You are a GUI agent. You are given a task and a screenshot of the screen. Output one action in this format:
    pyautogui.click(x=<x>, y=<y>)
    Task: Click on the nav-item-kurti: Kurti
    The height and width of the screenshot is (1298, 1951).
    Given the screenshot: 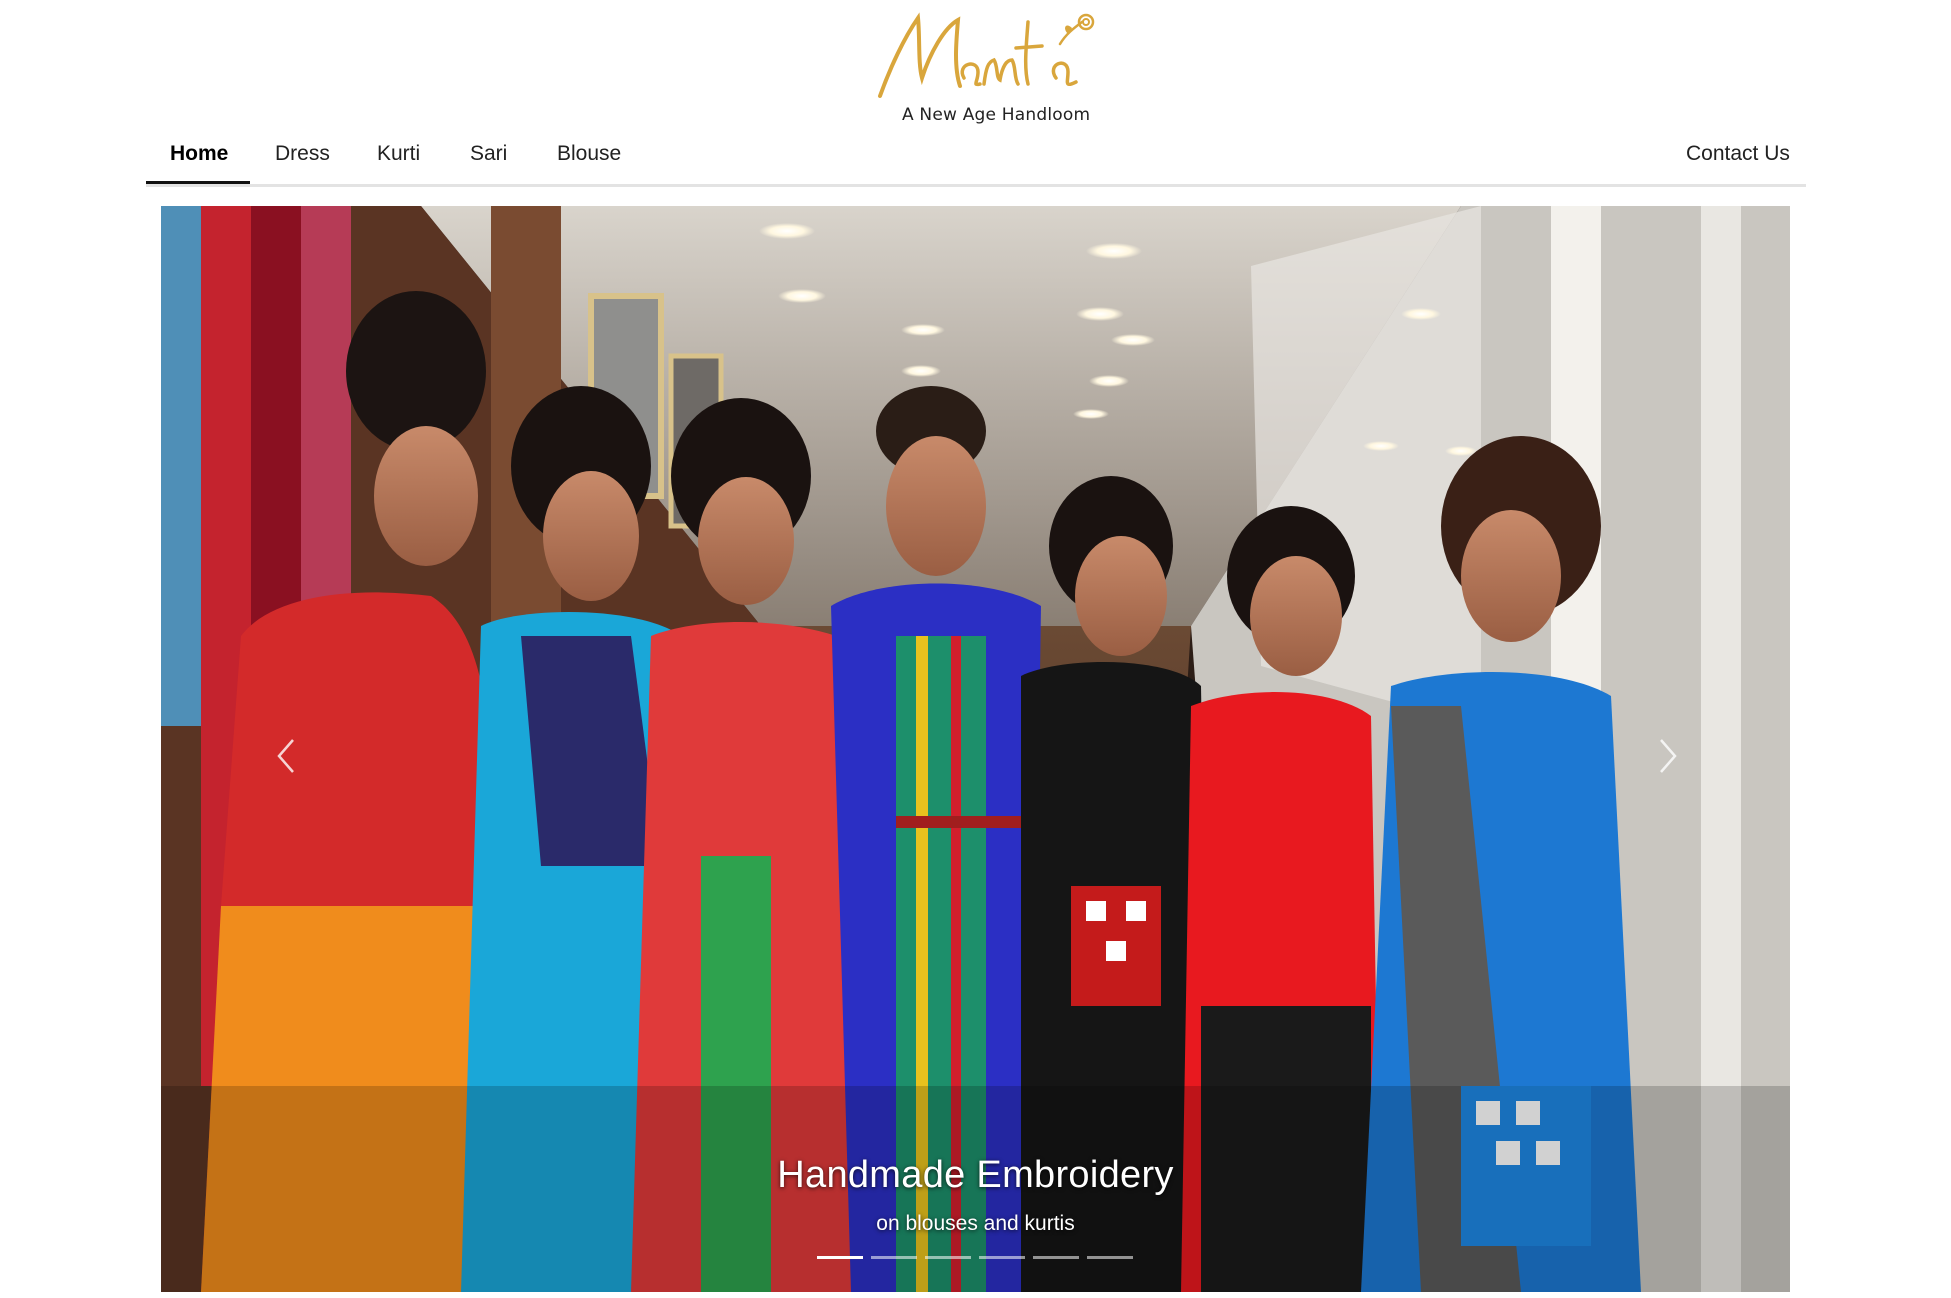 What is the action you would take?
    pyautogui.click(x=398, y=154)
    